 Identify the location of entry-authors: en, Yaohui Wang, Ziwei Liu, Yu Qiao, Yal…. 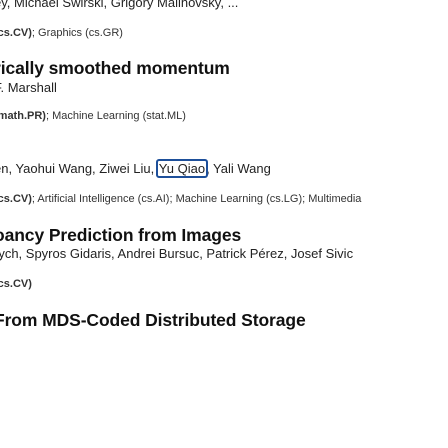
(135, 168).